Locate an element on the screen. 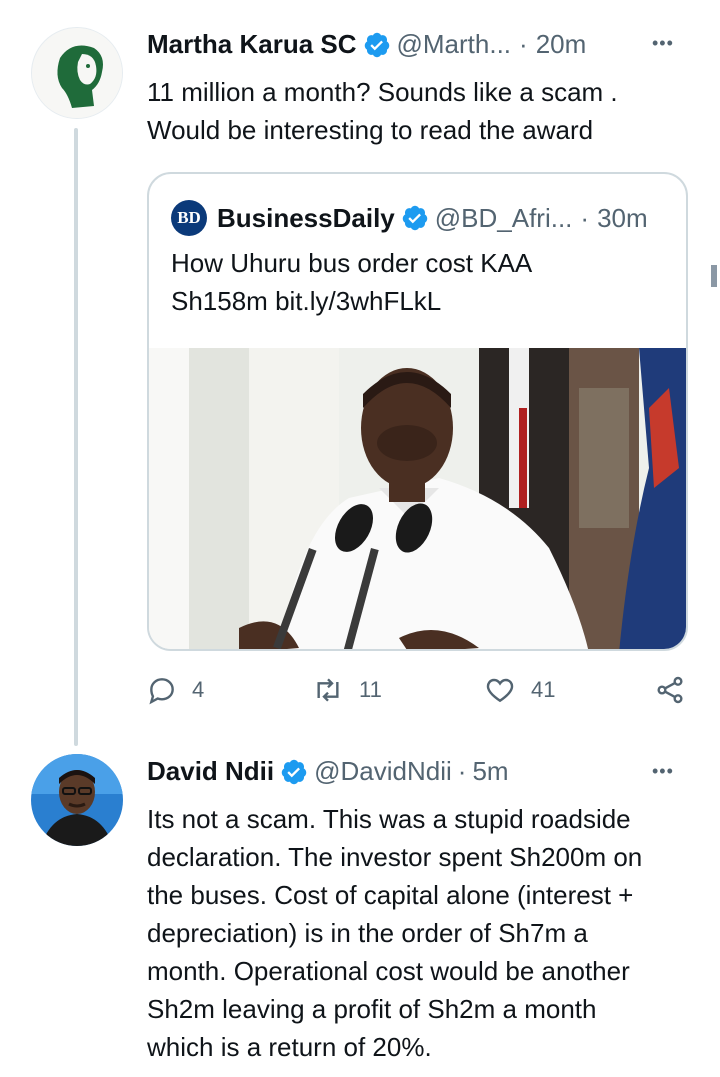  tweet-header: David Ndii @DavidNdii · 5m is located at coordinates (328, 771).